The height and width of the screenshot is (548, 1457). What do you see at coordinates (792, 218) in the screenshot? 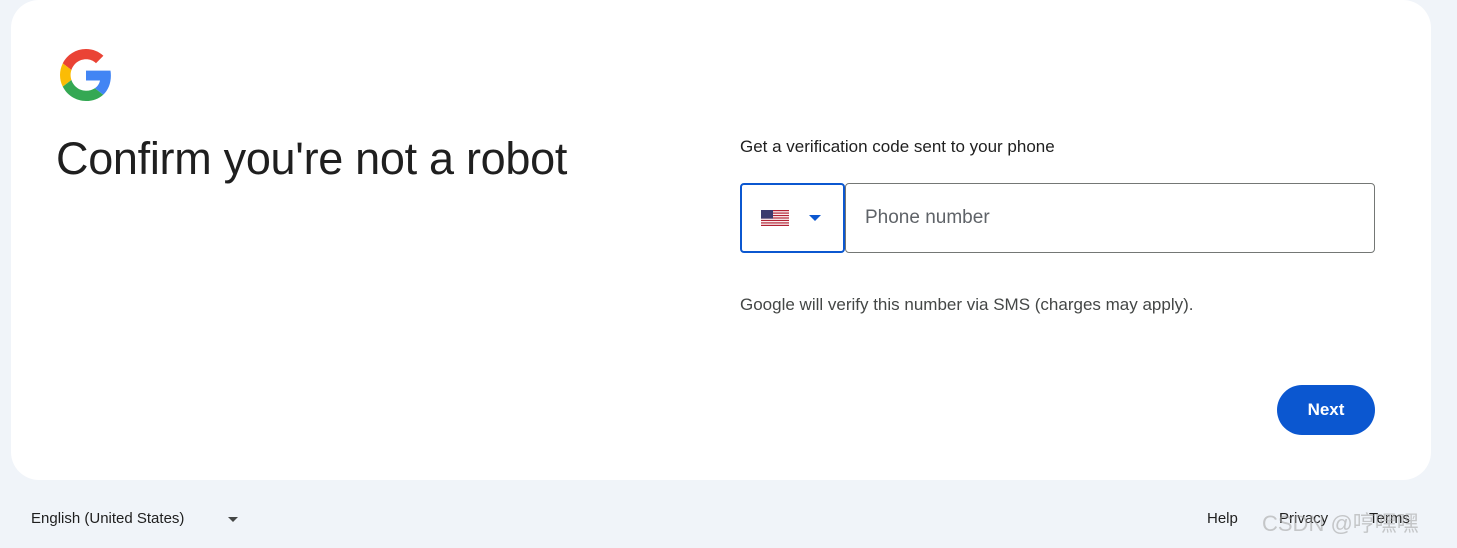
I see `country-code-select` at bounding box center [792, 218].